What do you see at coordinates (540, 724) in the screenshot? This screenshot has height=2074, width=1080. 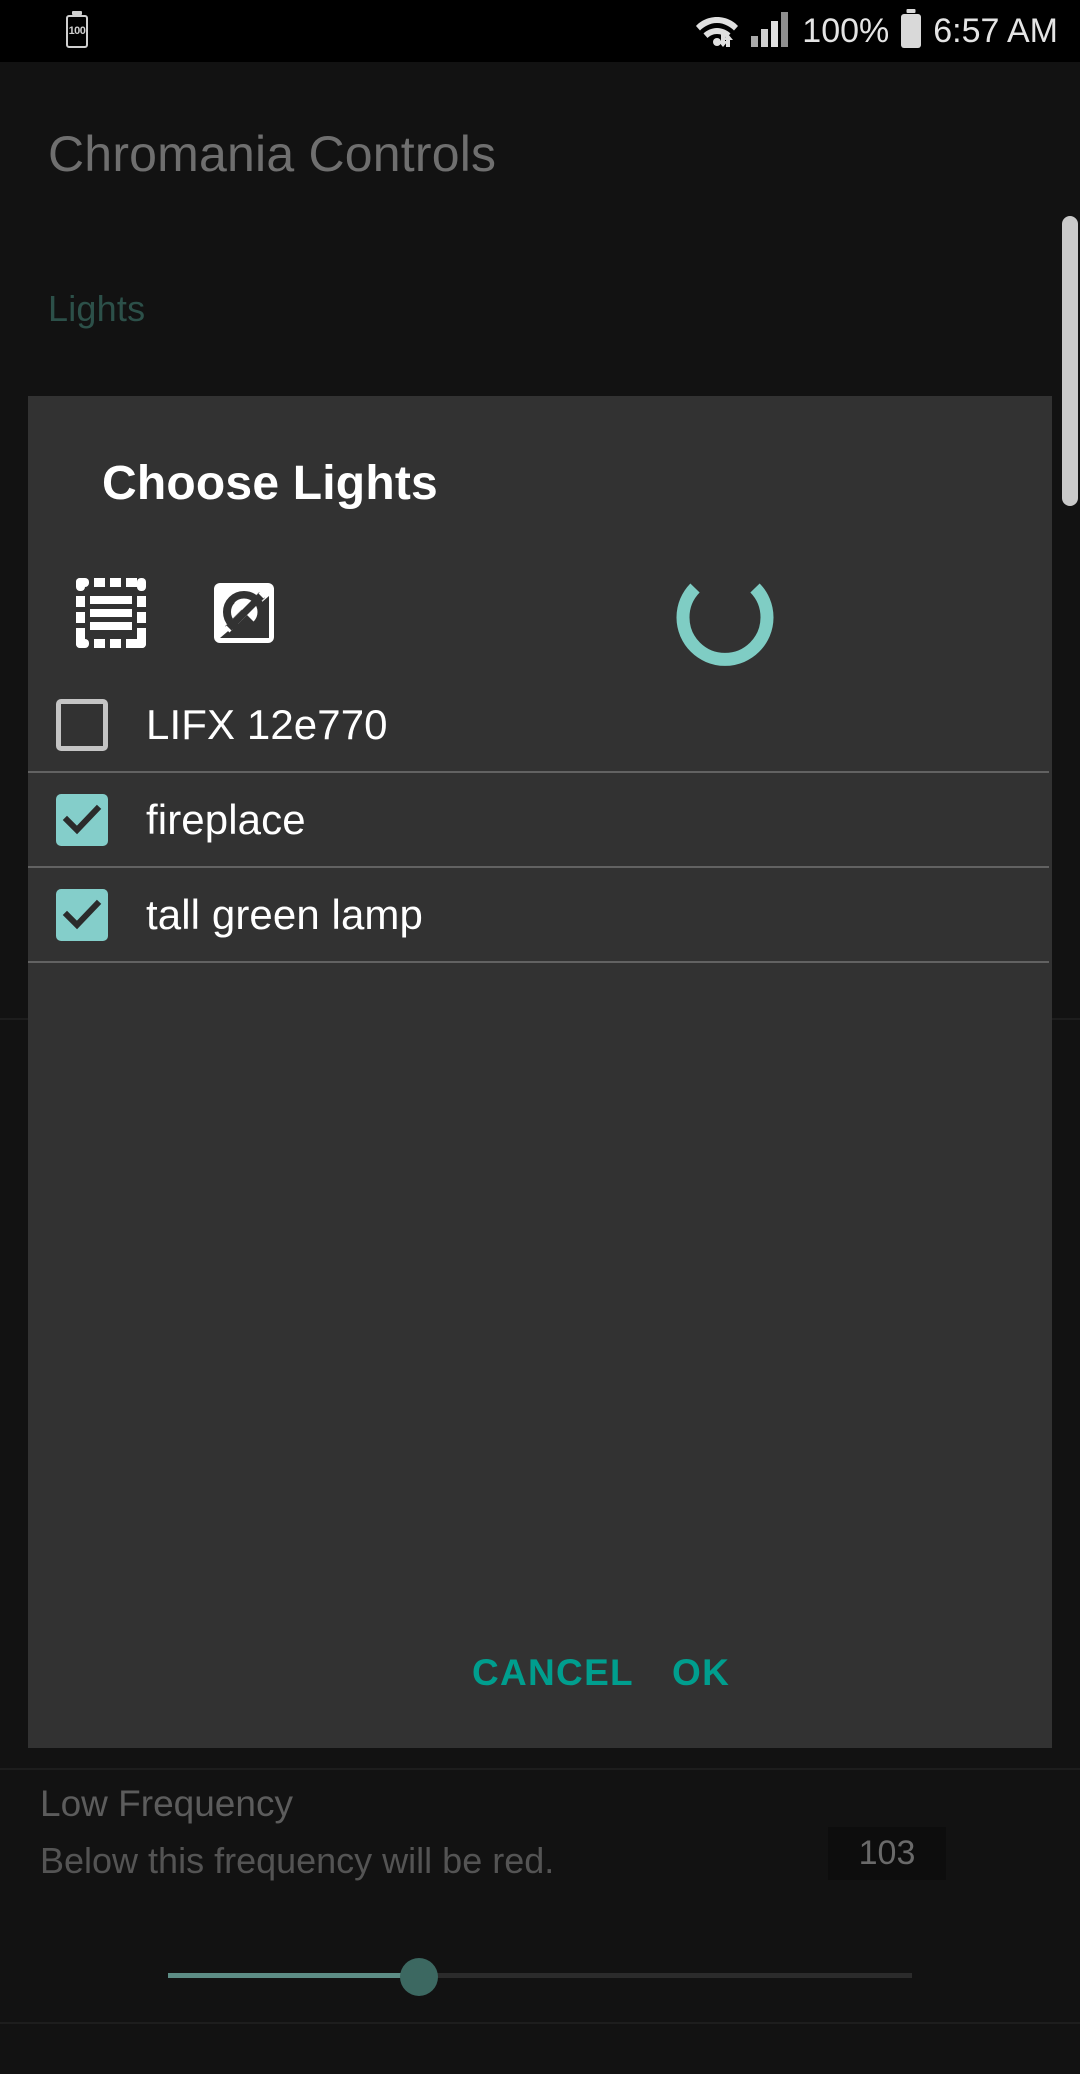 I see `list-item: LIFX 12e770` at bounding box center [540, 724].